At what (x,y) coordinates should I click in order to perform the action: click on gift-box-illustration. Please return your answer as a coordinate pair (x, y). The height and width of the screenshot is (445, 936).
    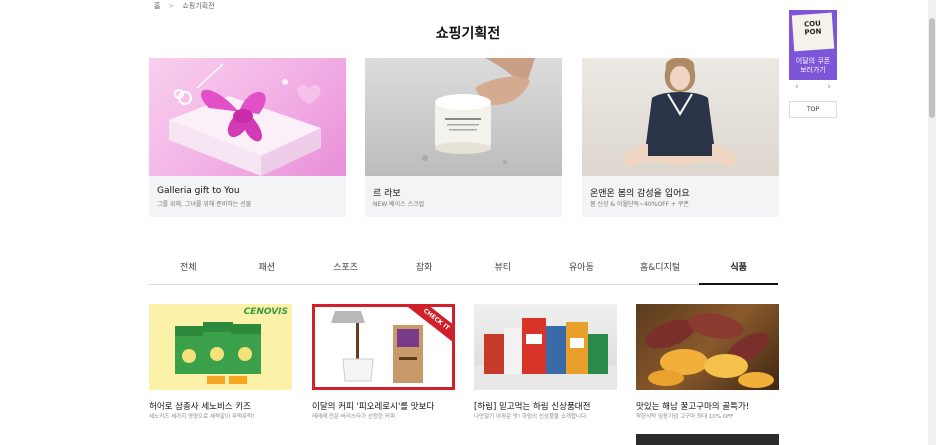
    Looking at the image, I should click on (245, 119).